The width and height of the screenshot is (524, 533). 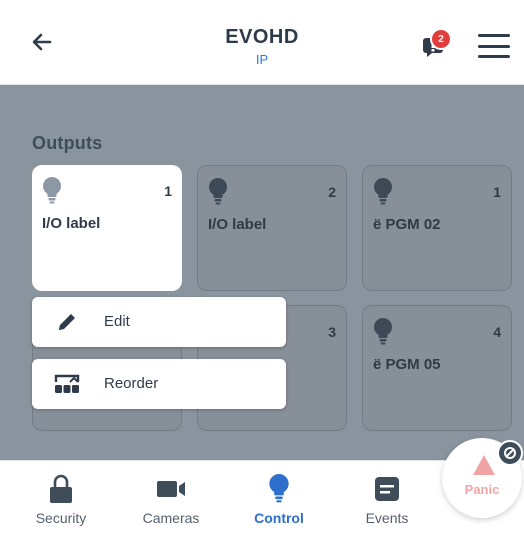 What do you see at coordinates (482, 489) in the screenshot?
I see `panic-label: Panic` at bounding box center [482, 489].